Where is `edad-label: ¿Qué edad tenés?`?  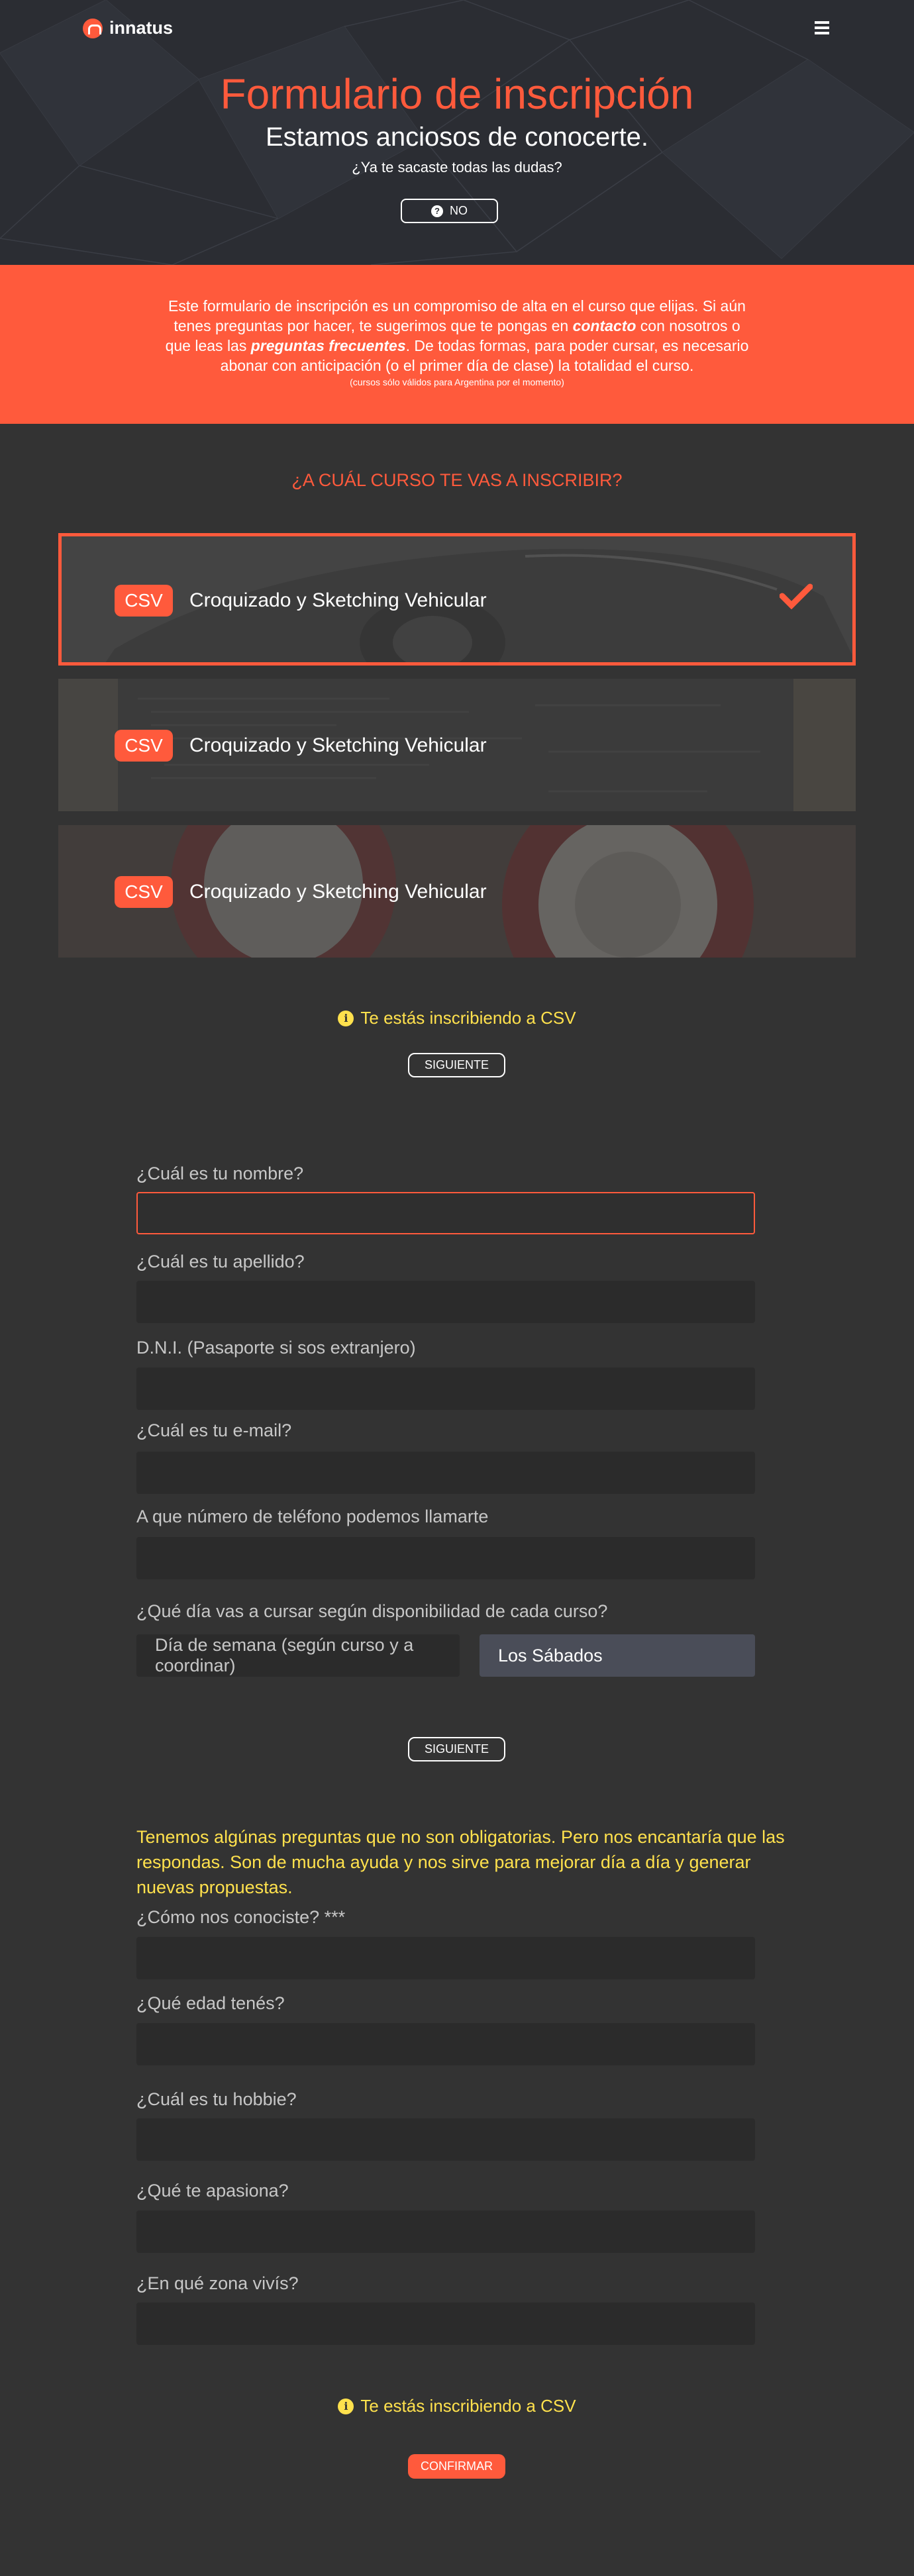
edad-label: ¿Qué edad tenés? is located at coordinates (211, 2003).